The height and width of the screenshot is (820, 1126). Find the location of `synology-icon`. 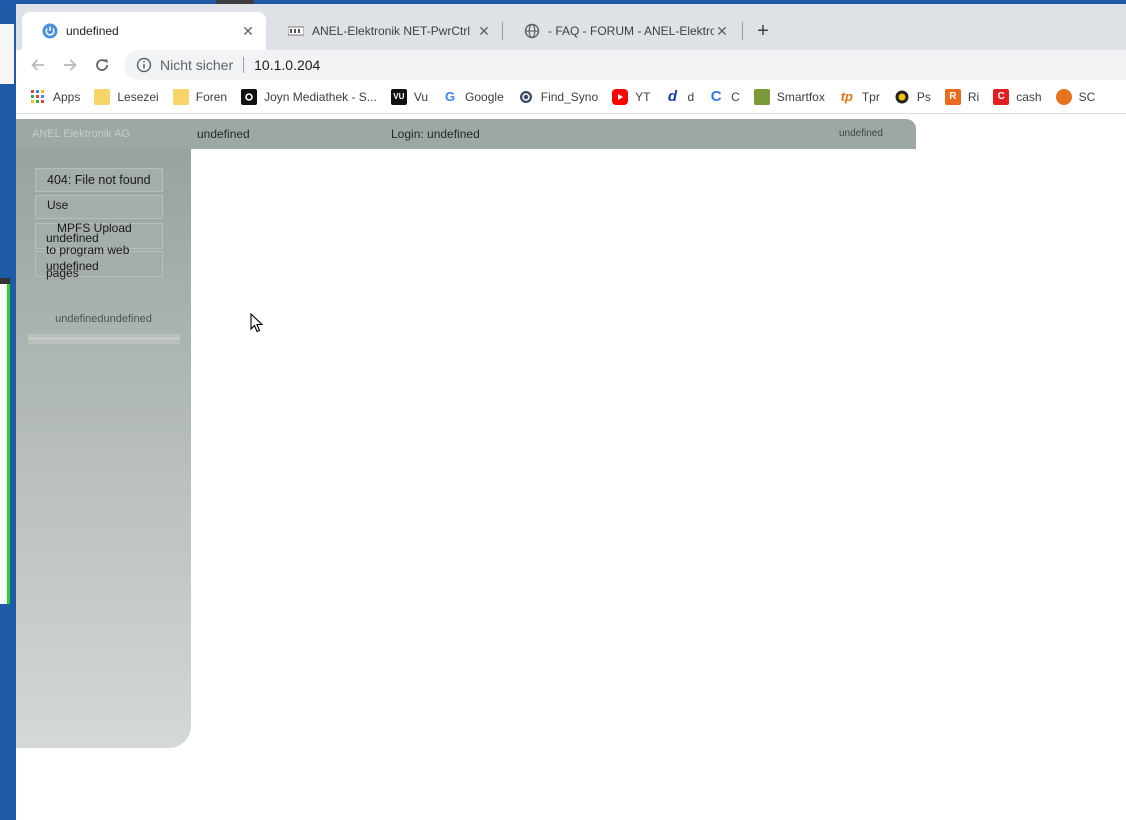

synology-icon is located at coordinates (526, 97).